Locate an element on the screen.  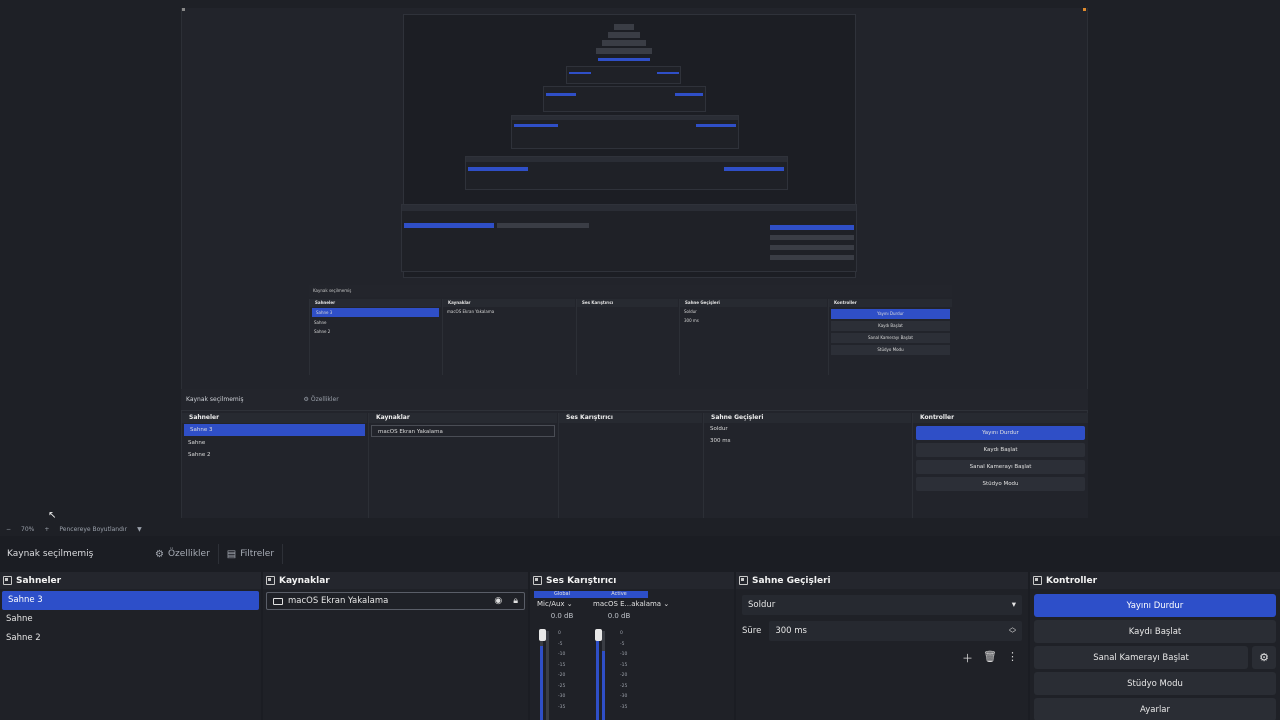
delete-transition-icon: 🗑︎ is located at coordinates (990, 658).